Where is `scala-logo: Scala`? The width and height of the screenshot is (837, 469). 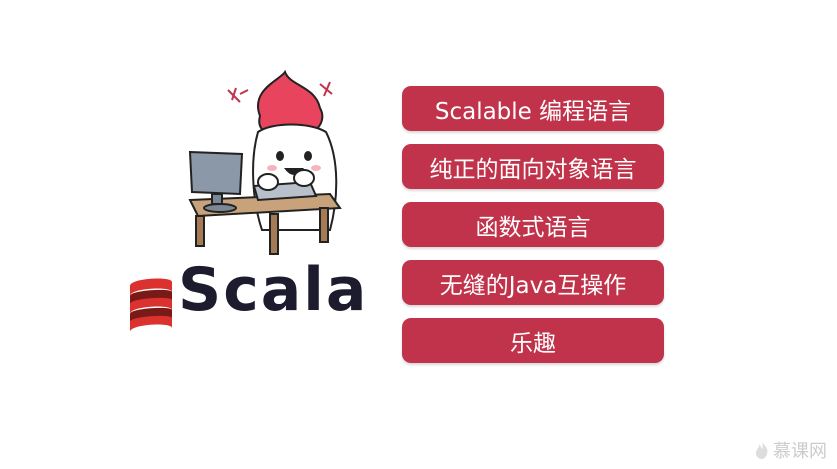
scala-logo: Scala is located at coordinates (247, 299).